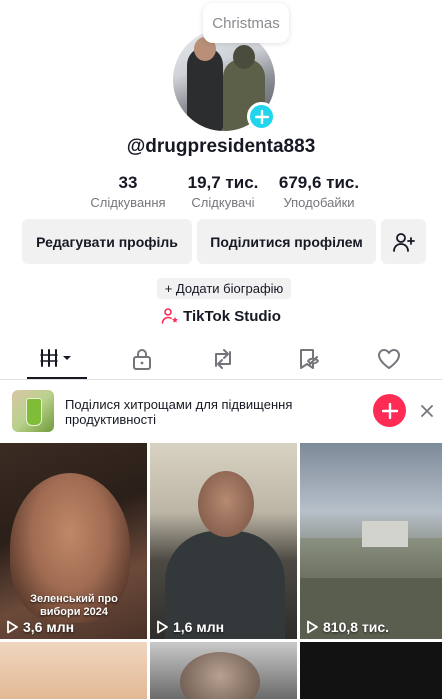 This screenshot has width=442, height=699. Describe the element at coordinates (286, 241) in the screenshot. I see `share-profile-button: Поділитися профілем` at that location.